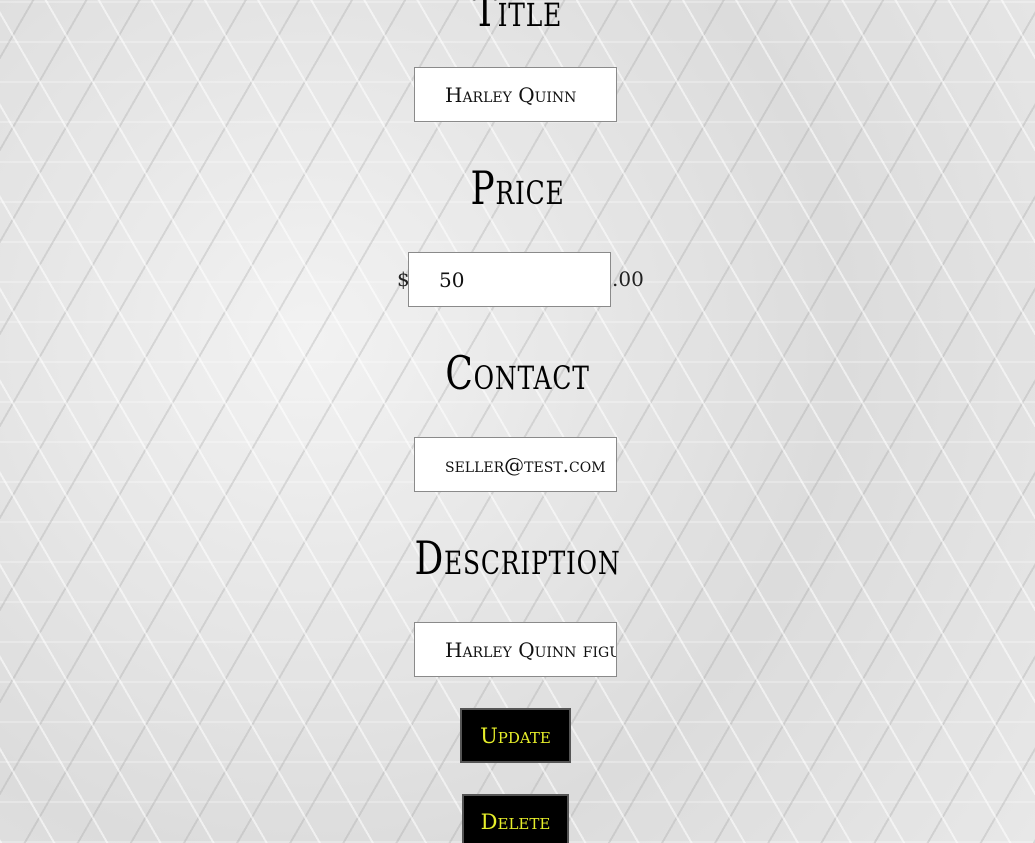  I want to click on price-heading: Price, so click(517, 188).